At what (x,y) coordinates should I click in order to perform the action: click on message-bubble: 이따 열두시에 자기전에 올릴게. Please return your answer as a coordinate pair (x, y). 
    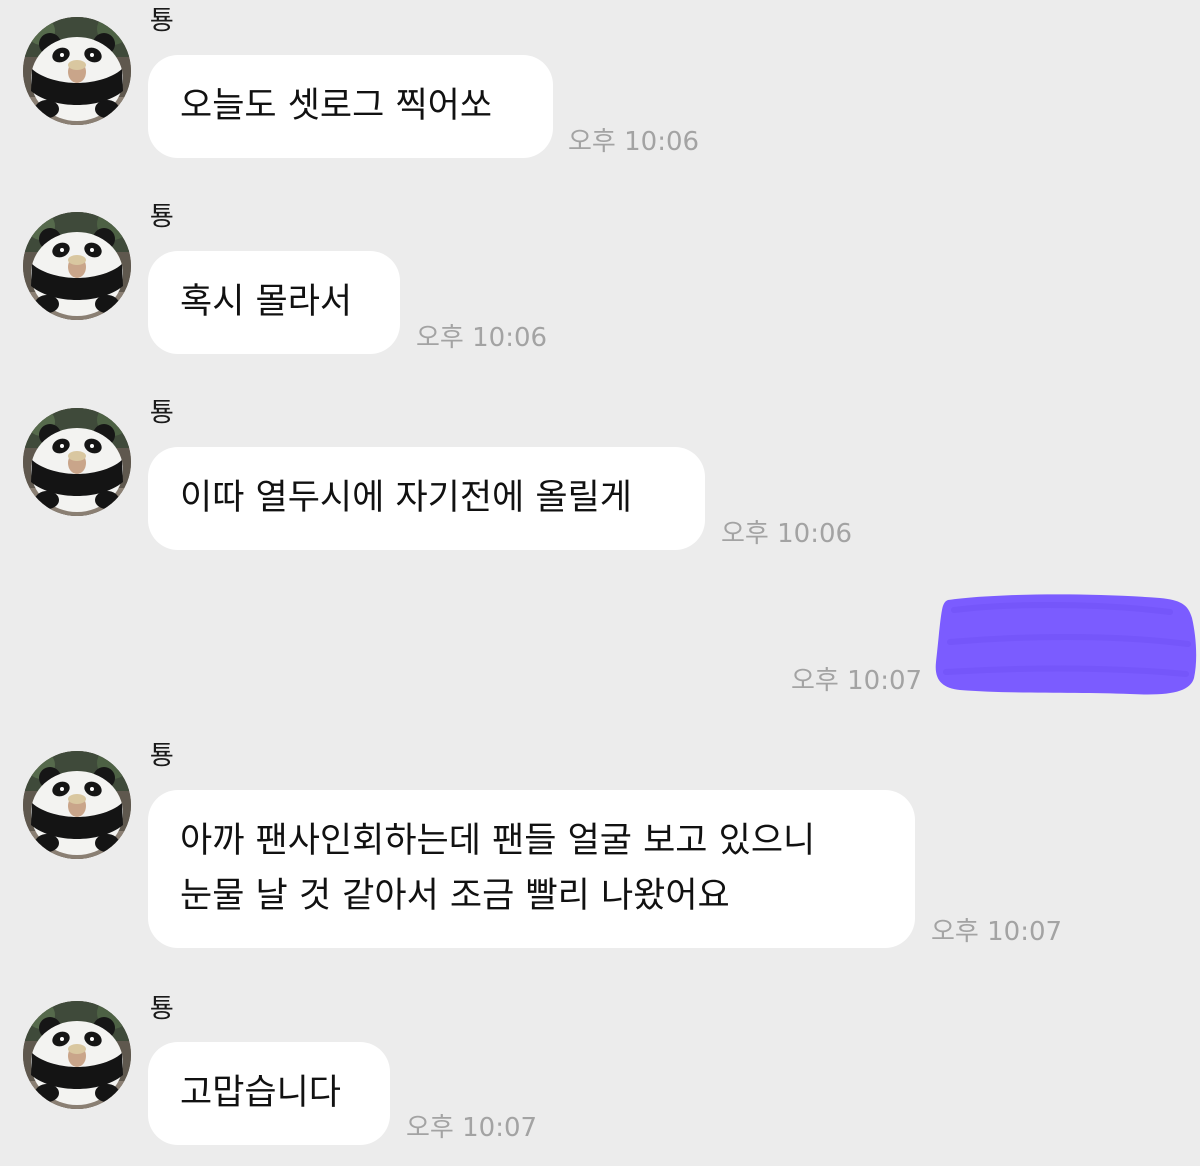
    Looking at the image, I should click on (426, 498).